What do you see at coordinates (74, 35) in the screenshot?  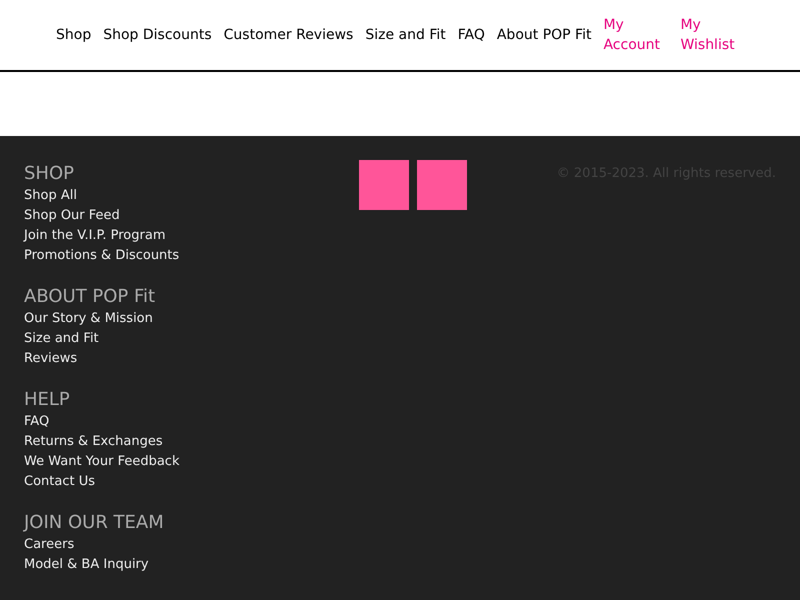 I see `nav-link: Shop` at bounding box center [74, 35].